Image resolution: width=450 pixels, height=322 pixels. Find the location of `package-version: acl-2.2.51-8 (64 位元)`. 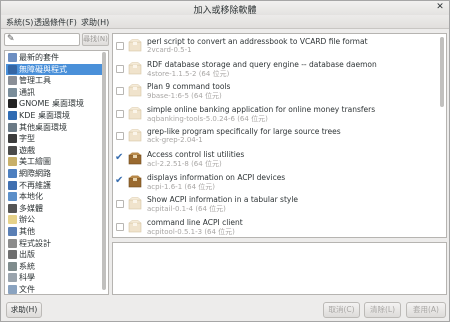

package-version: acl-2.2.51-8 (64 位元) is located at coordinates (184, 164).